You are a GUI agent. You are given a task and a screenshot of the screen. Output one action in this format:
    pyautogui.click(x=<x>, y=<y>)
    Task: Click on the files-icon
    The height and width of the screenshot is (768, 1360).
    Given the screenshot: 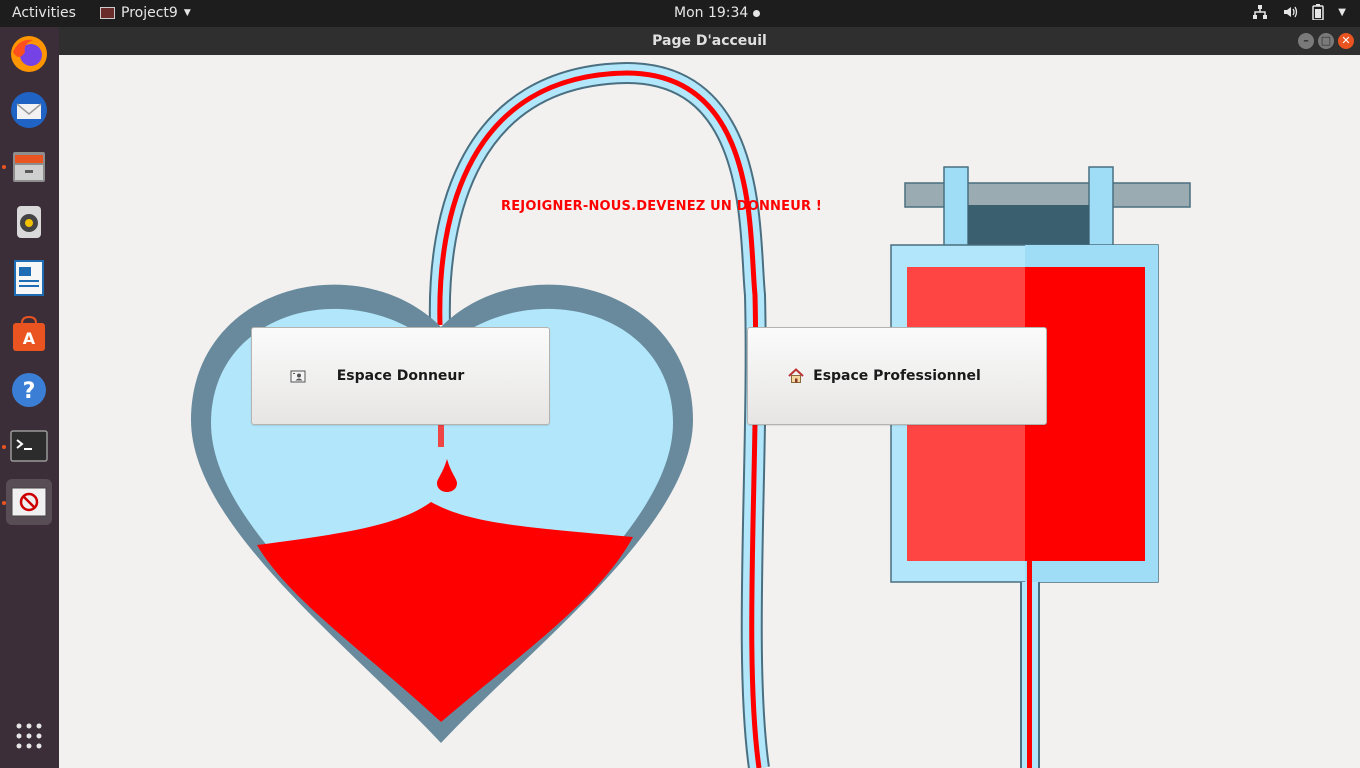 What is the action you would take?
    pyautogui.click(x=29, y=167)
    